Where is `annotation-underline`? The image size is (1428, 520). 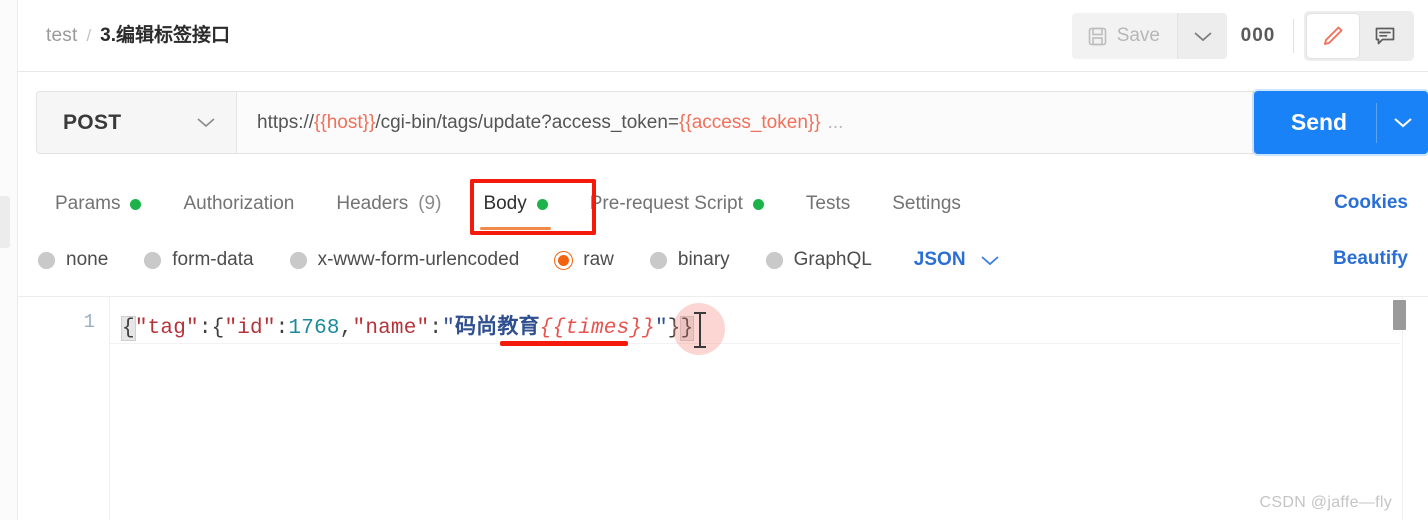
annotation-underline is located at coordinates (564, 343).